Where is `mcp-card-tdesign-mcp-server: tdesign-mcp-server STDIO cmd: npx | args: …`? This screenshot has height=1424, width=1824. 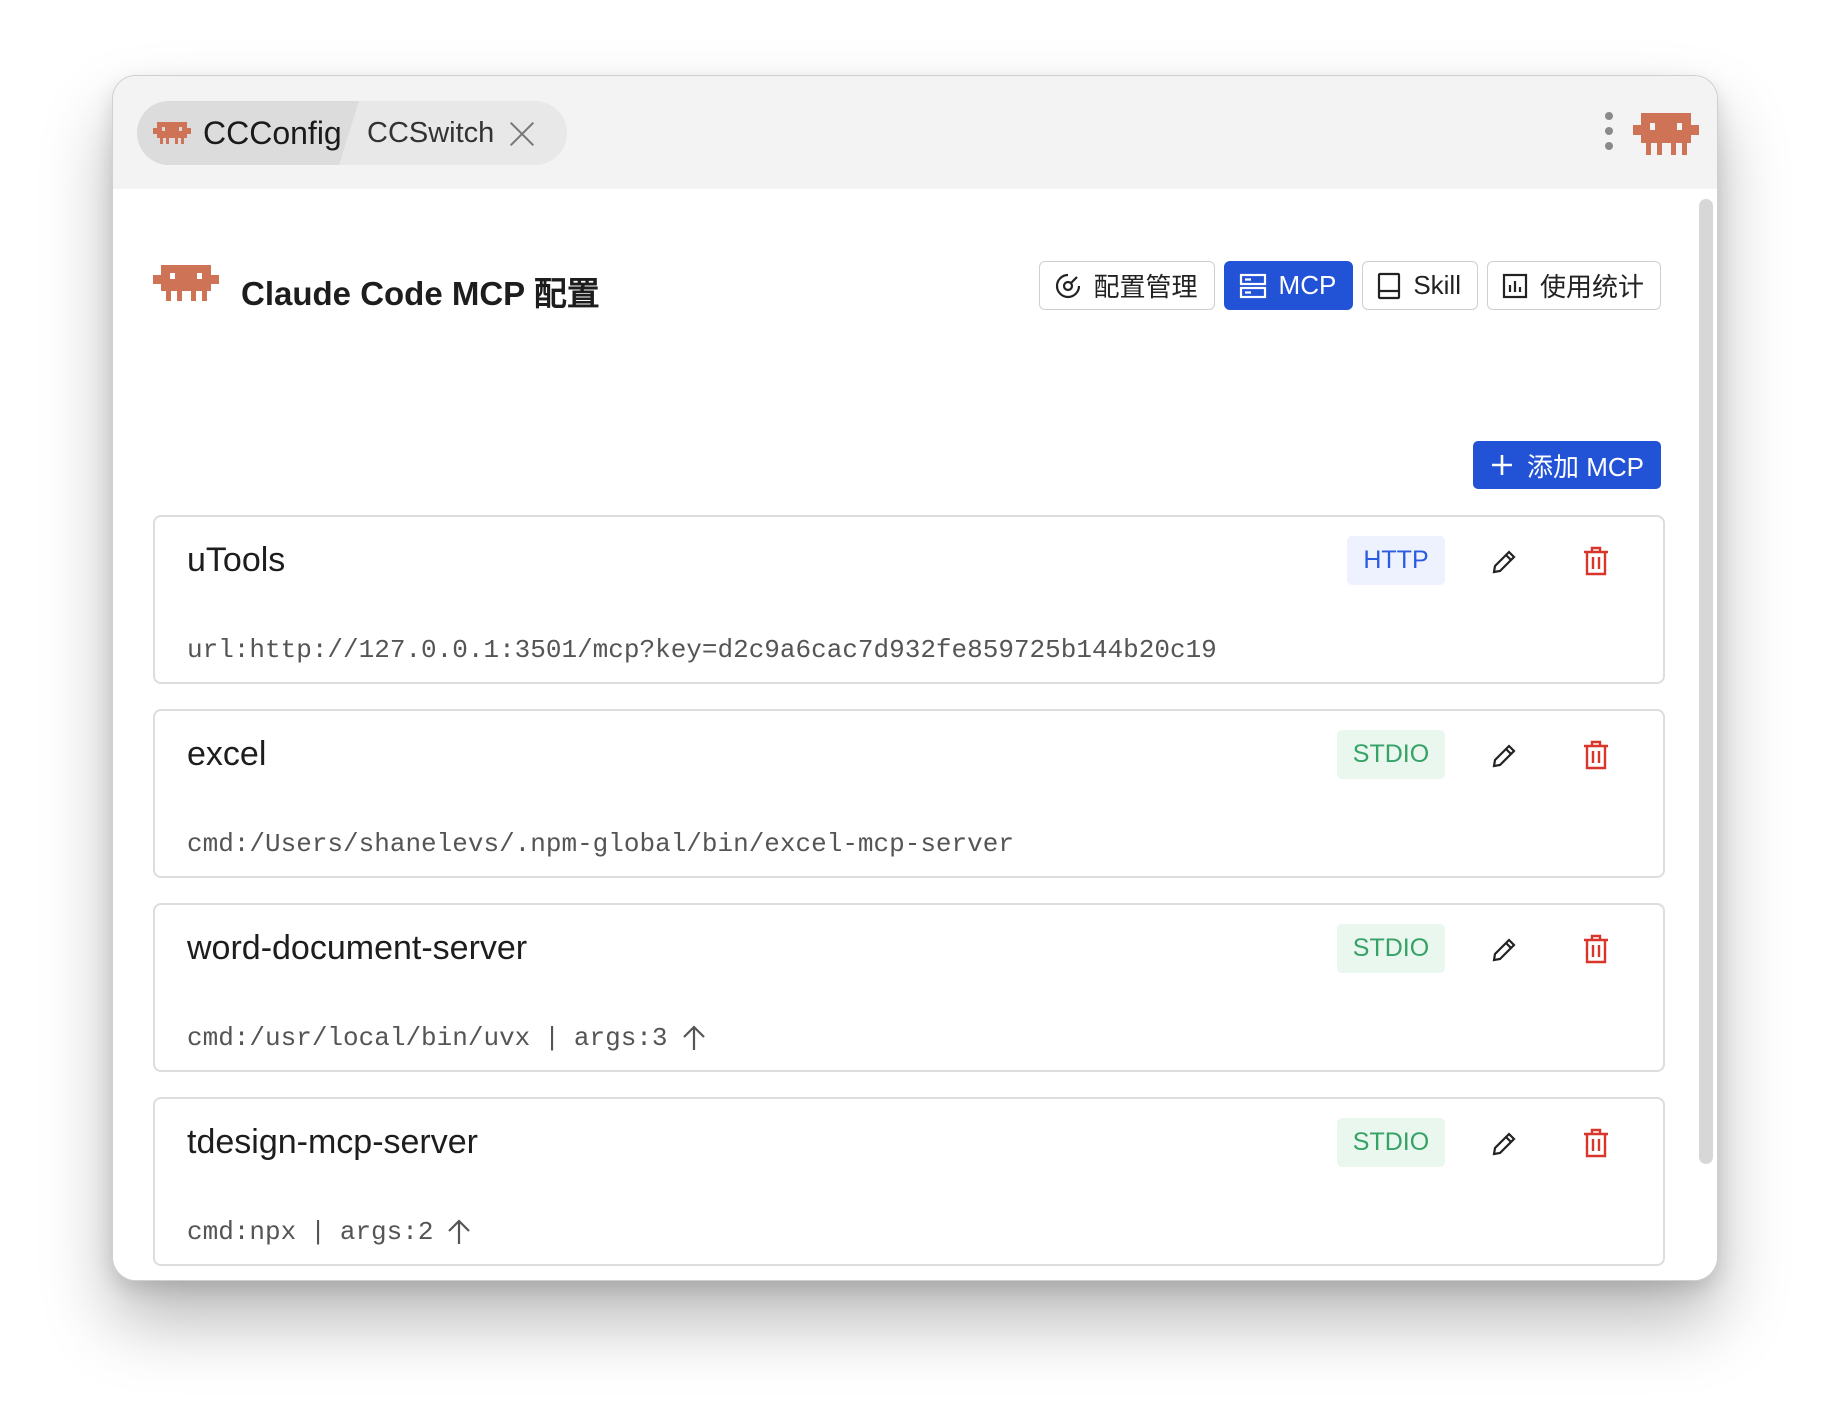 mcp-card-tdesign-mcp-server: tdesign-mcp-server STDIO cmd: npx | args: … is located at coordinates (909, 1181).